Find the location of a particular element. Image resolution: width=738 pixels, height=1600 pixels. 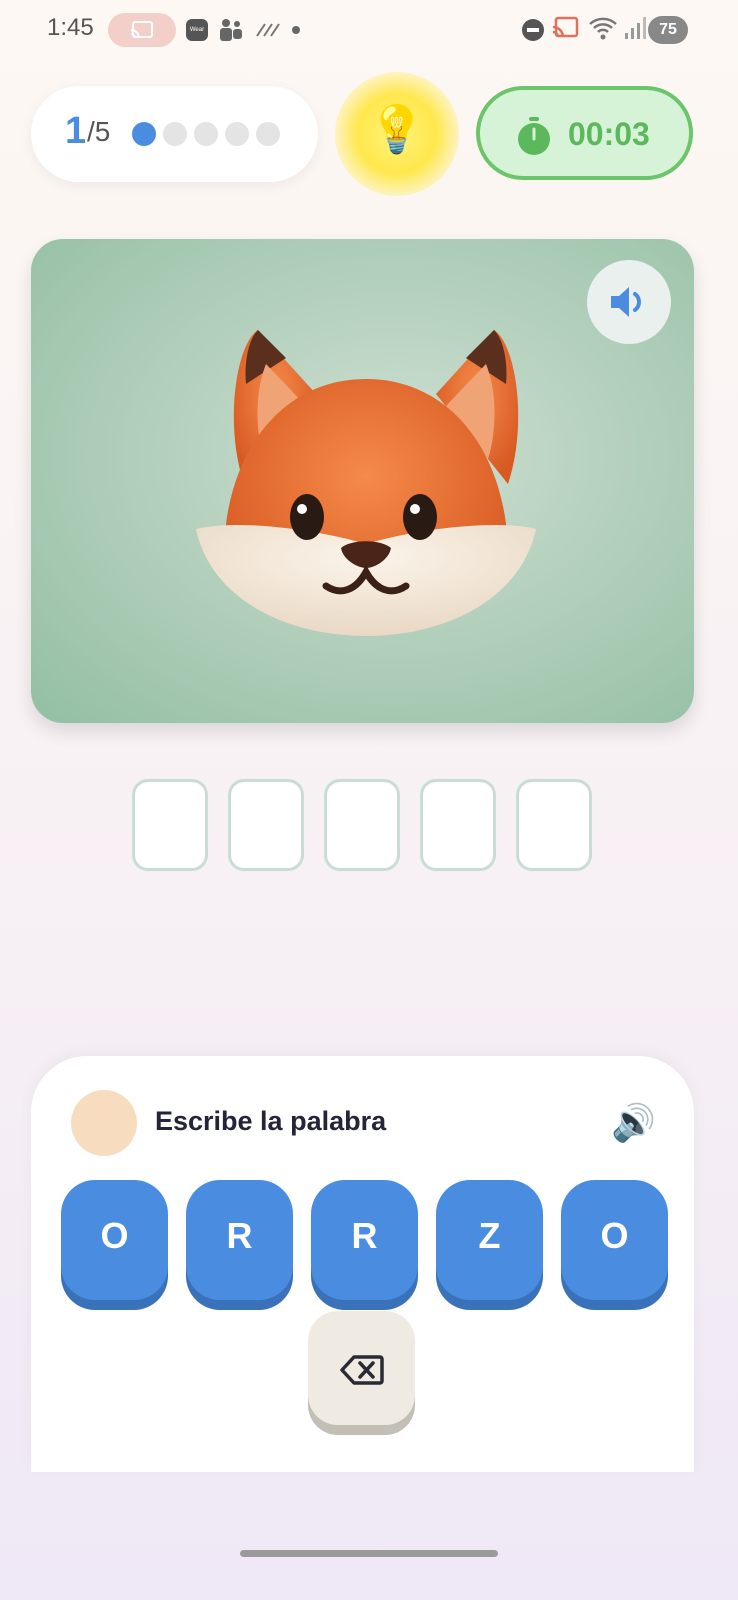

instruction-title: Escribe la palabra is located at coordinates (271, 1121).